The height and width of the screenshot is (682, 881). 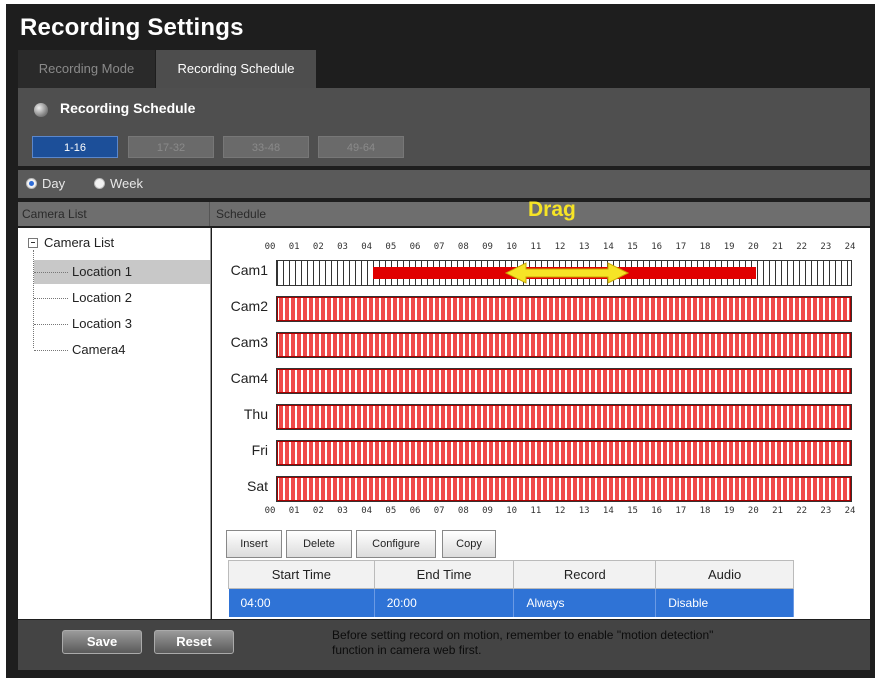 What do you see at coordinates (552, 209) in the screenshot?
I see `drag-annotation: Drag` at bounding box center [552, 209].